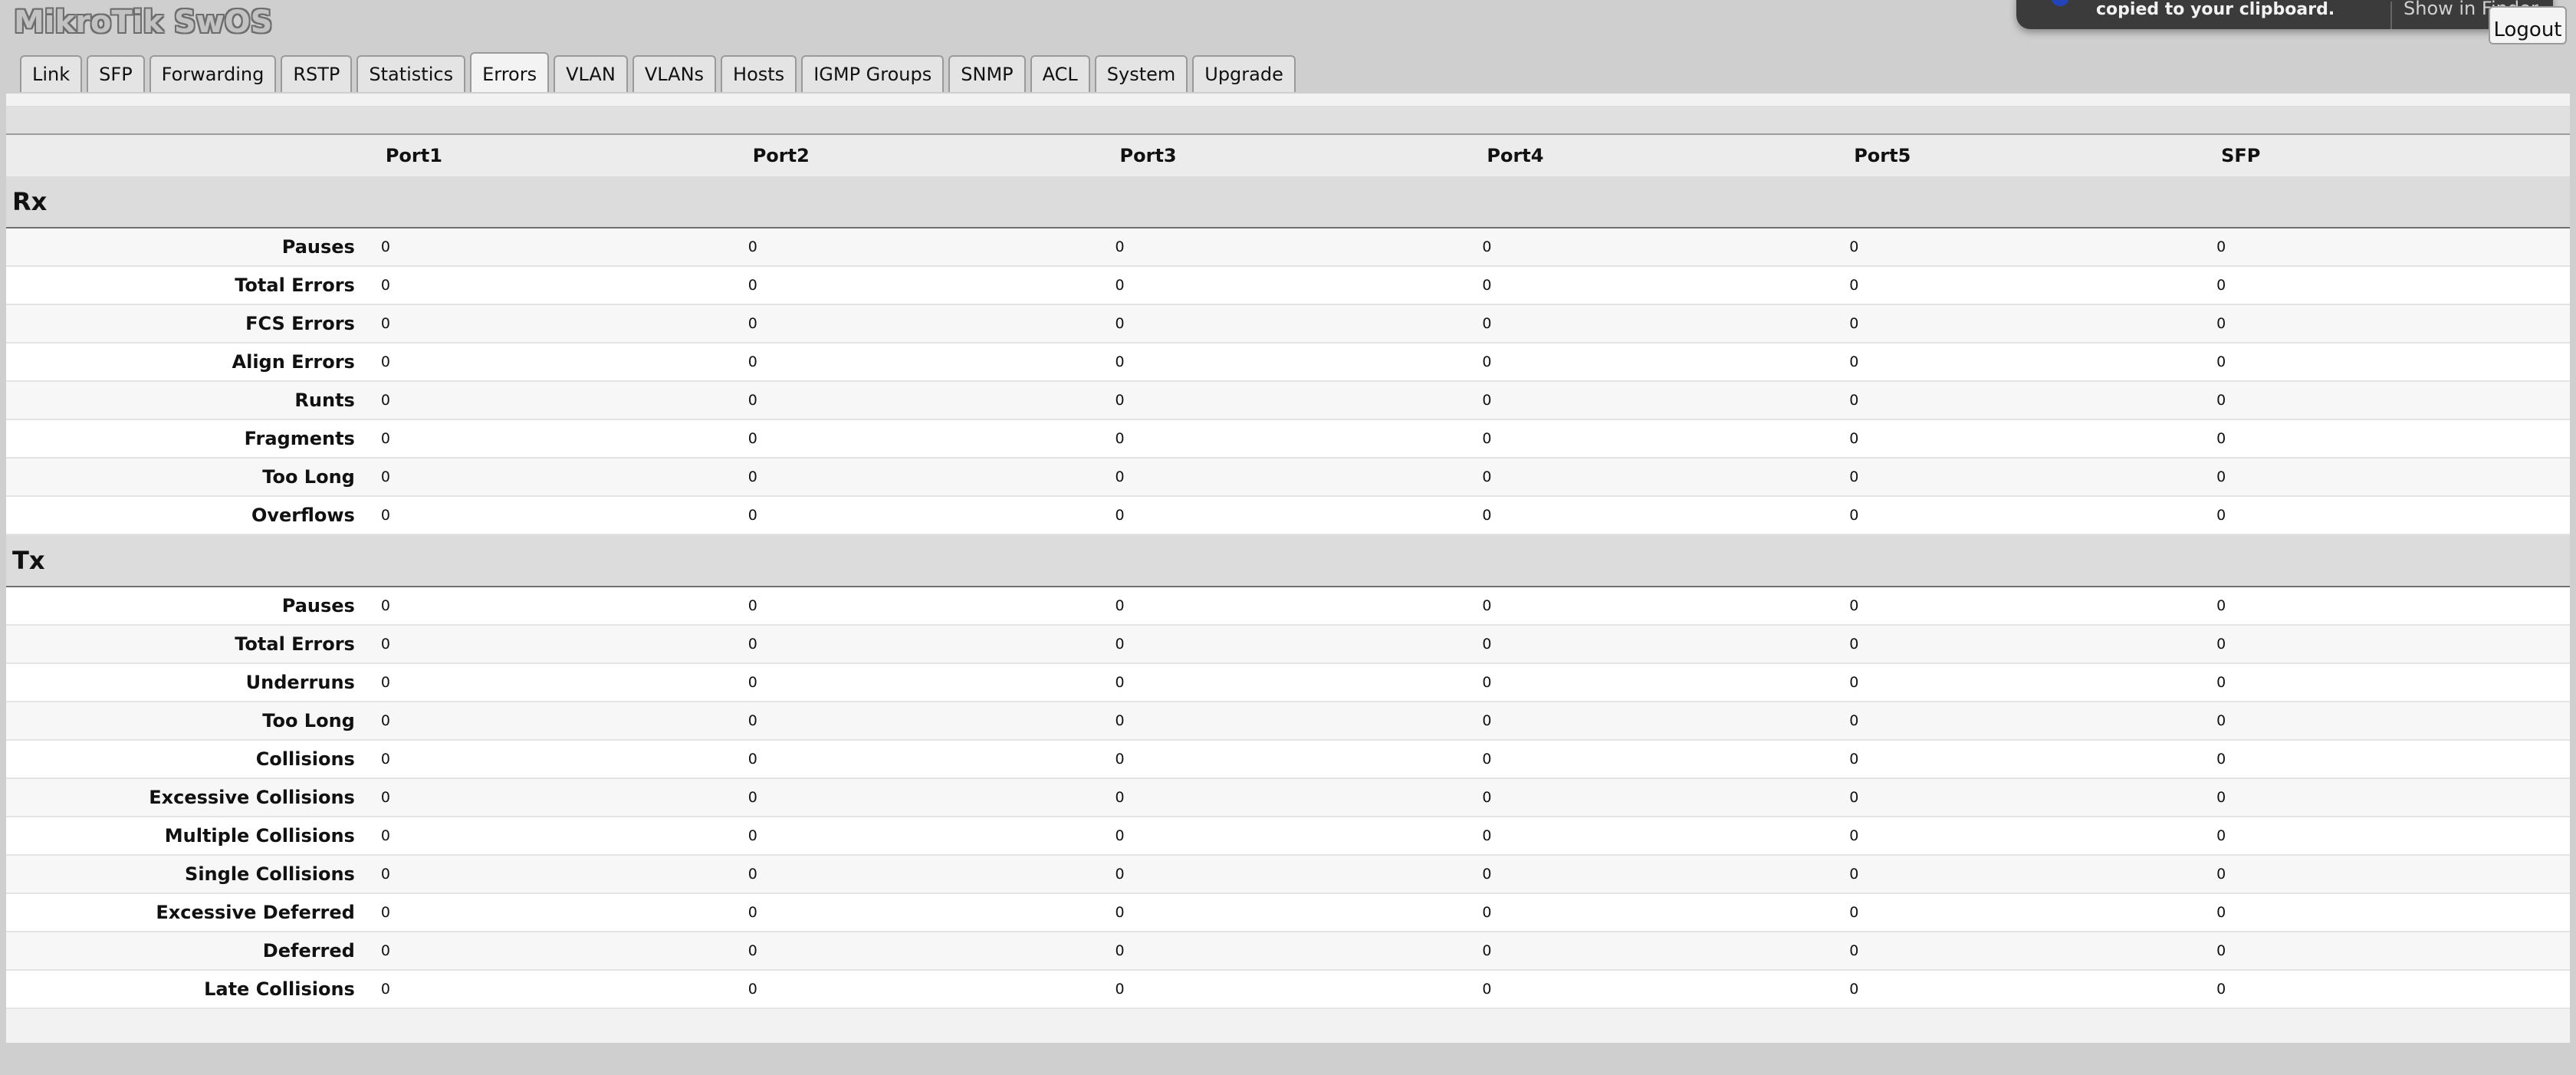 The image size is (2576, 1075). I want to click on row-label: Single Collisions, so click(187, 875).